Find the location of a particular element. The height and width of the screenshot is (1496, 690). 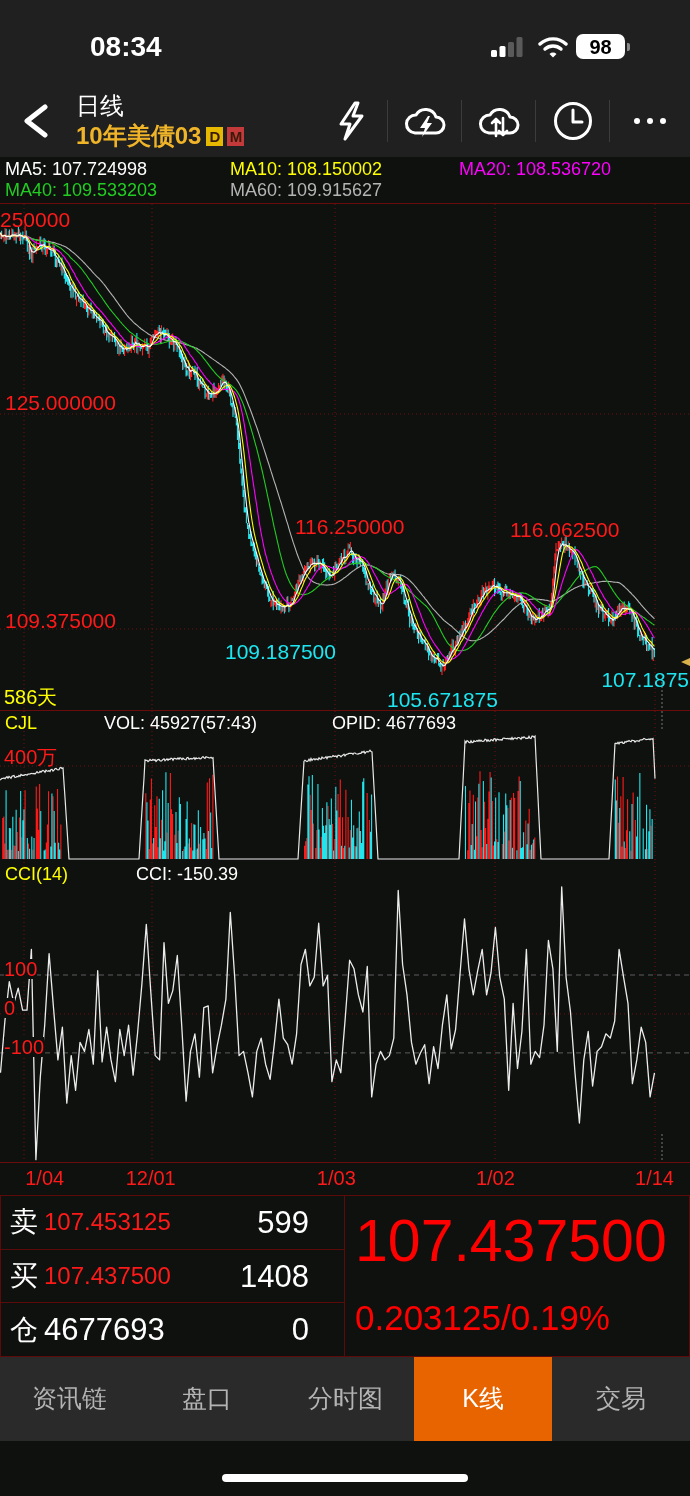

price-axis-label: 125.000000 is located at coordinates (60, 402).